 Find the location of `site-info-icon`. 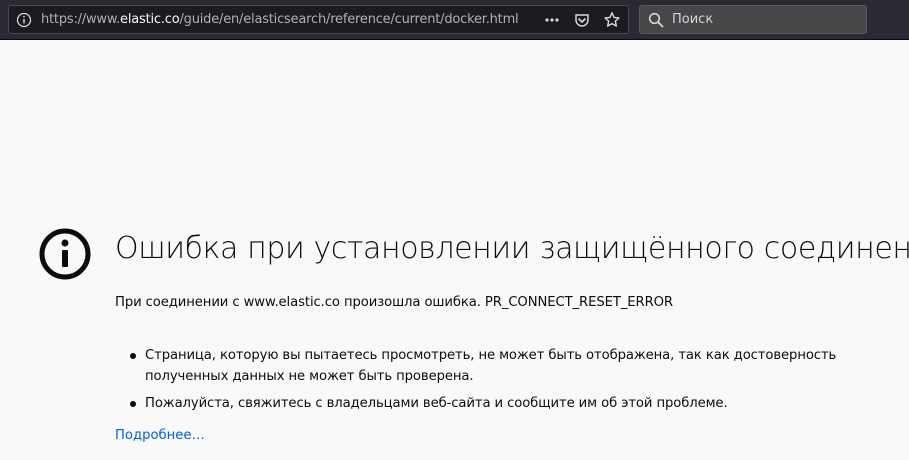

site-info-icon is located at coordinates (24, 19).